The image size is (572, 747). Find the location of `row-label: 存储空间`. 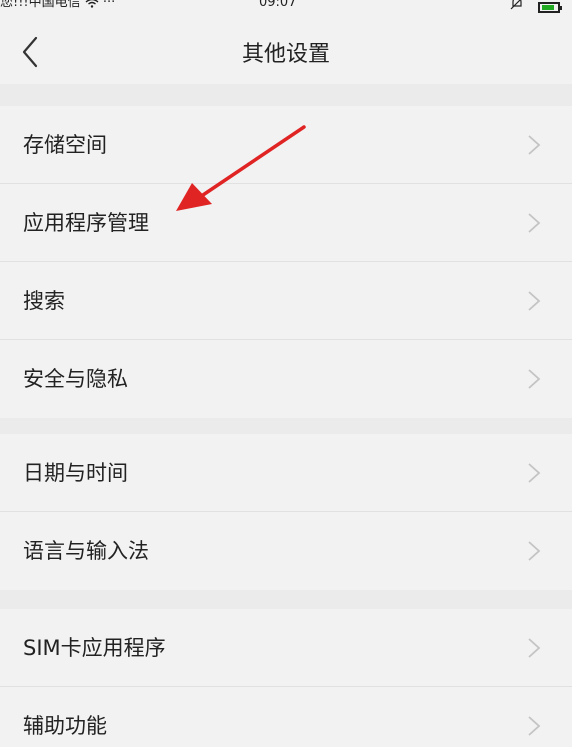

row-label: 存储空间 is located at coordinates (65, 145).